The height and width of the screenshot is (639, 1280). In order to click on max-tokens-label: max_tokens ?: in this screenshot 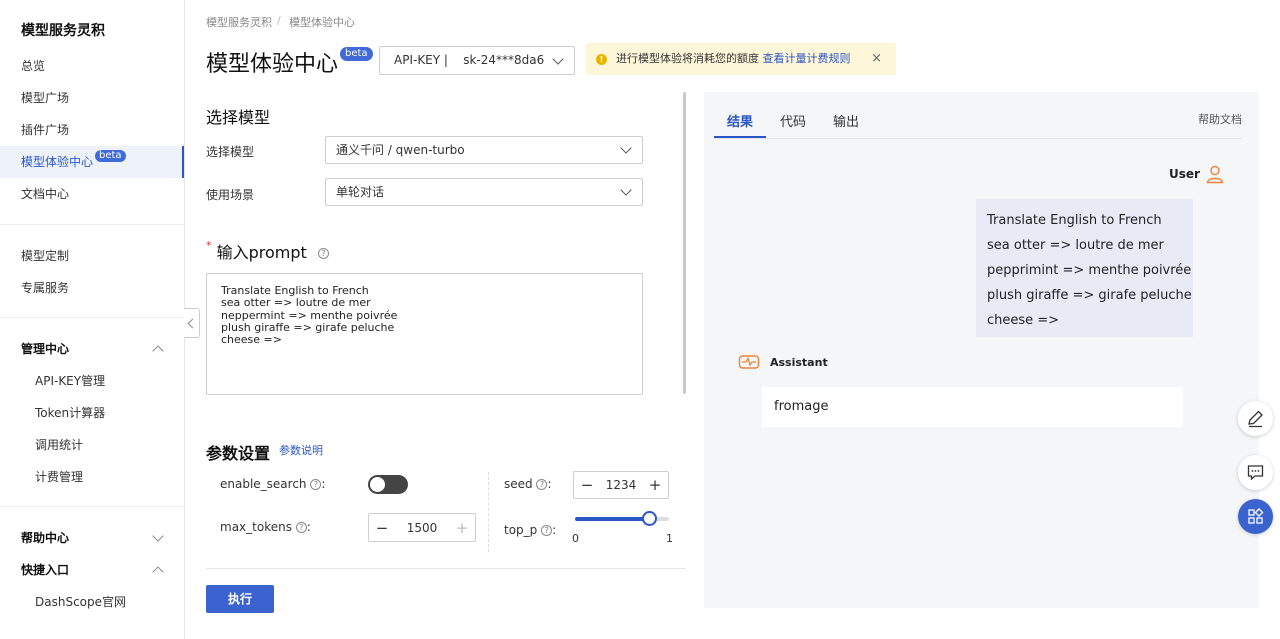, I will do `click(265, 527)`.